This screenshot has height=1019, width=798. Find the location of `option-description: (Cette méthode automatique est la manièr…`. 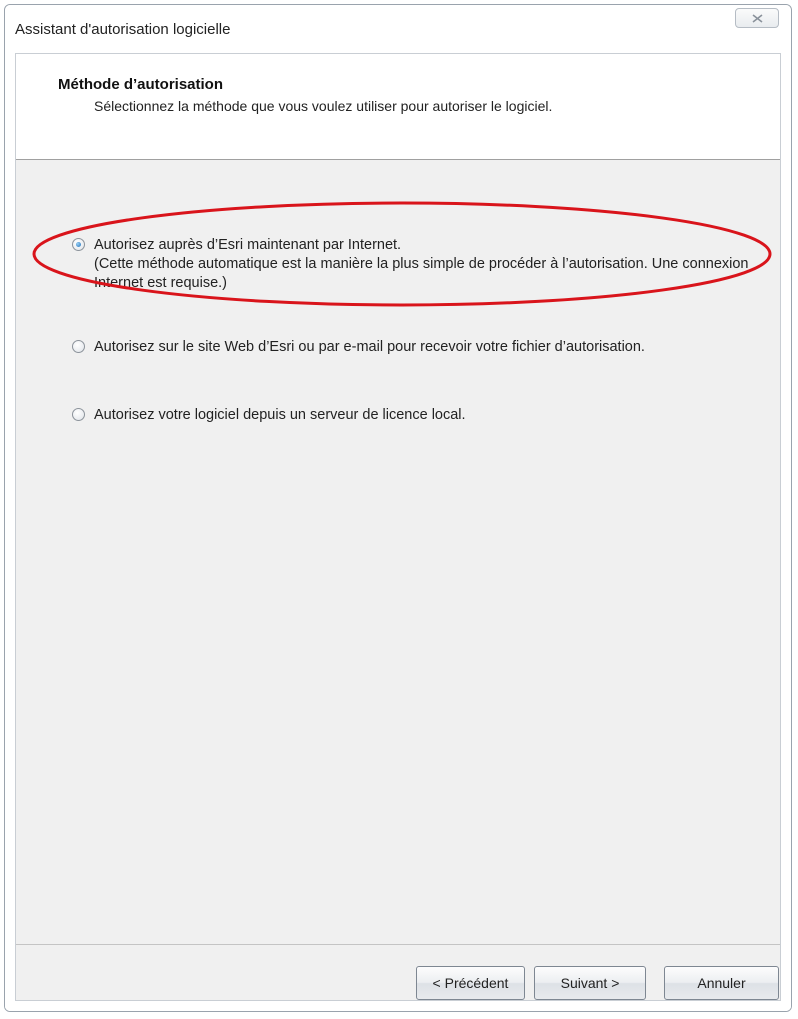

option-description: (Cette méthode automatique est la manièr… is located at coordinates (421, 273).